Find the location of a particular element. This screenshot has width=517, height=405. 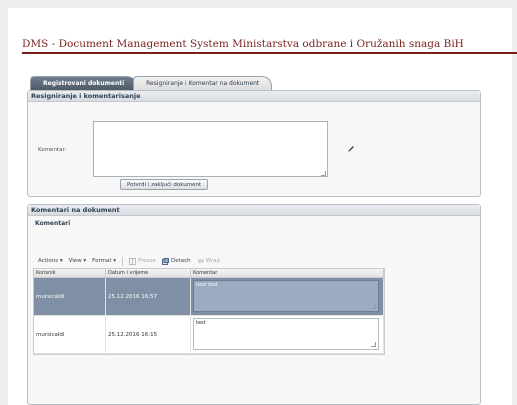

table-header: Korisnik Datum i vrijeme Komentar is located at coordinates (209, 273).